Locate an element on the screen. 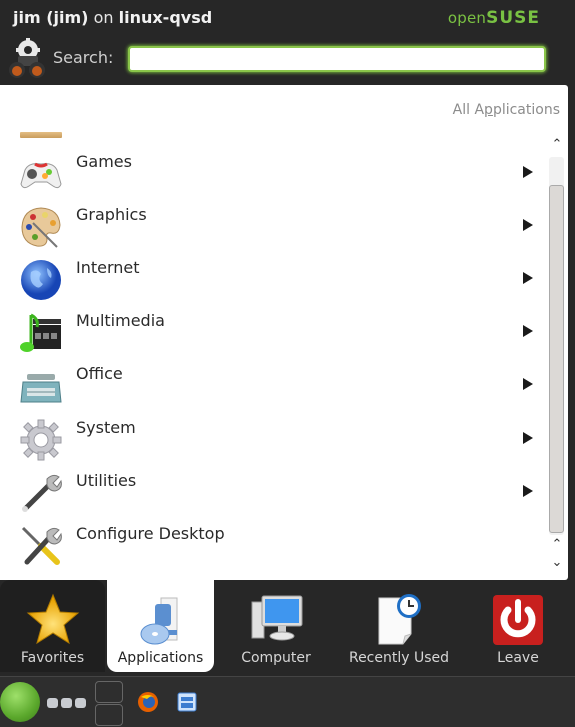  scrollbar-thumb is located at coordinates (556, 359).